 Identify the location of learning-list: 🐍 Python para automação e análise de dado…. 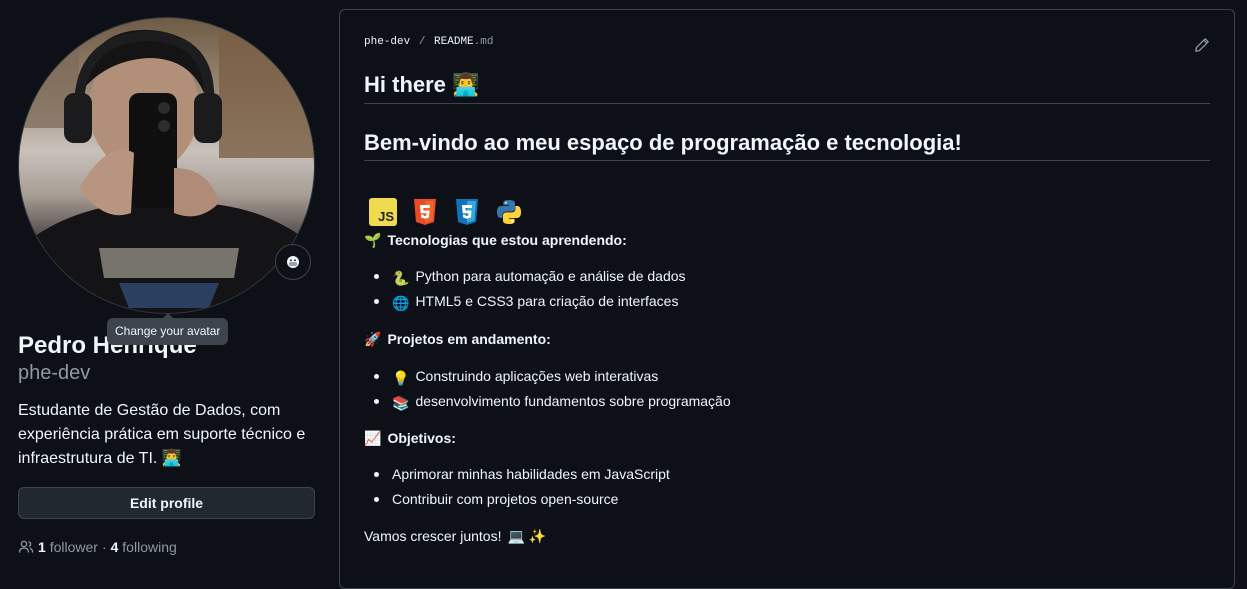
(525, 291).